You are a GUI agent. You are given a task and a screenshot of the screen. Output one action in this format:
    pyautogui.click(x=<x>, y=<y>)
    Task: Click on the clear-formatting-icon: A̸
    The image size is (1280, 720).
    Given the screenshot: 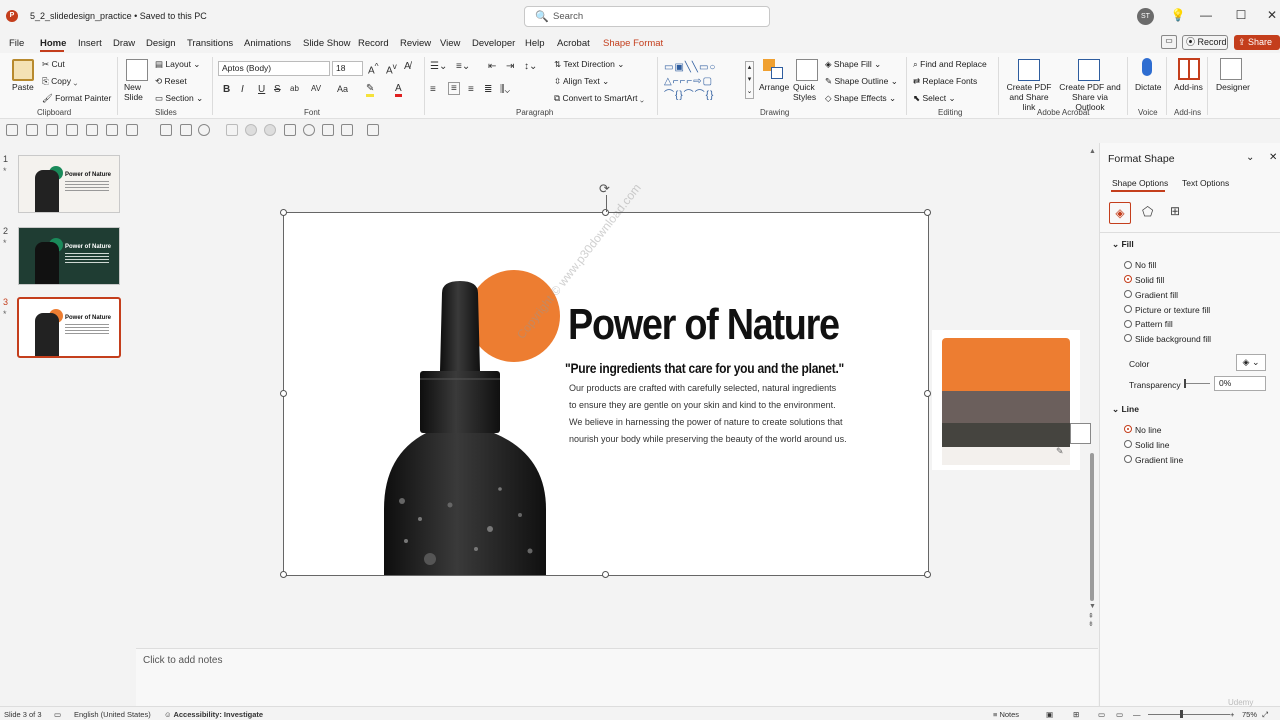 What is the action you would take?
    pyautogui.click(x=407, y=66)
    